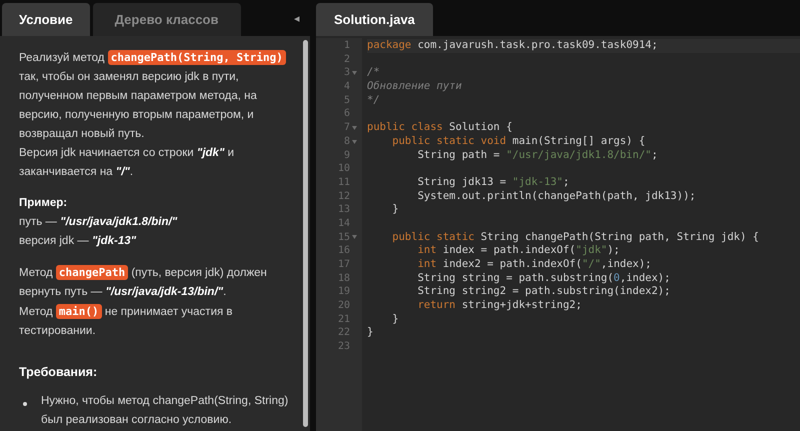 This screenshot has height=431, width=800. What do you see at coordinates (344, 197) in the screenshot?
I see `line-number: 12` at bounding box center [344, 197].